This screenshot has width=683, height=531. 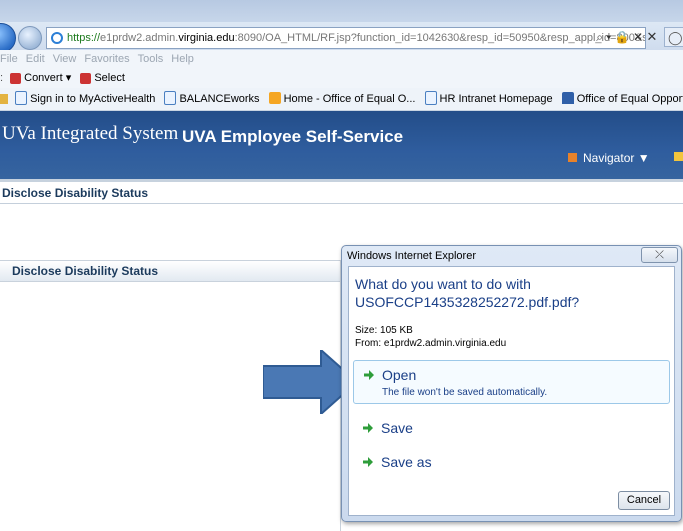 What do you see at coordinates (170, 271) in the screenshot?
I see `region-header: Disclose Disability Status` at bounding box center [170, 271].